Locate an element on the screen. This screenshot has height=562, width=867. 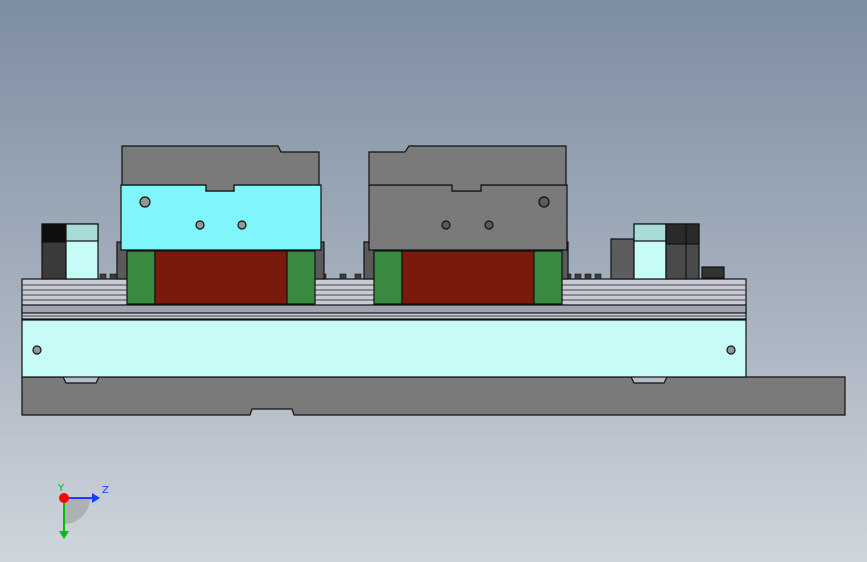
right-end-block-cyan-top is located at coordinates (650, 232).